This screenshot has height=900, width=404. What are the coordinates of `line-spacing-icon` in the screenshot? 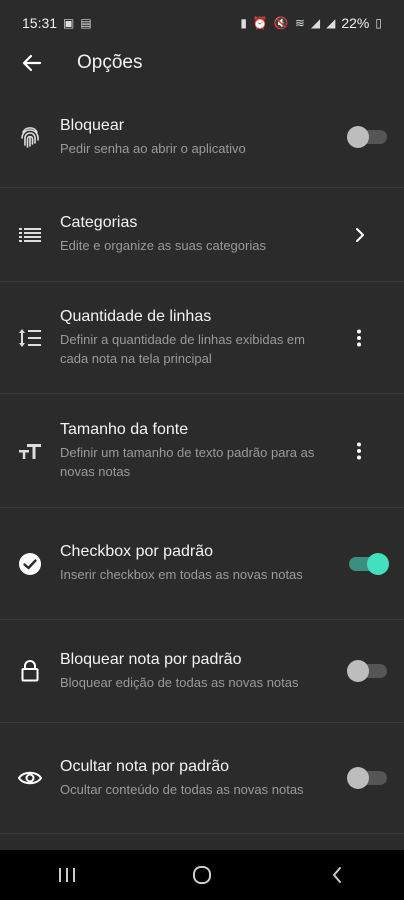 It's located at (30, 338).